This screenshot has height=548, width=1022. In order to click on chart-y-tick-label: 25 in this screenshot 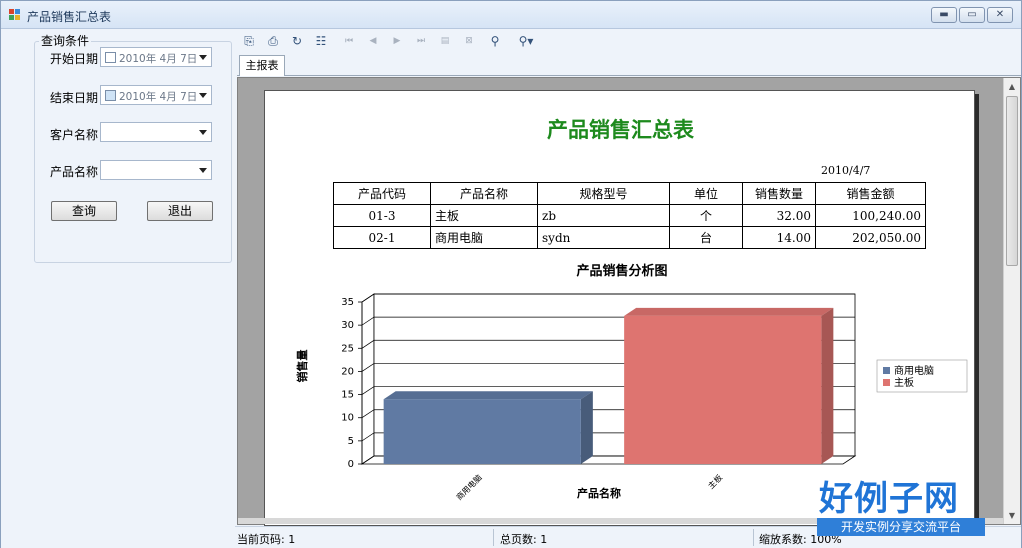, I will do `click(347, 348)`.